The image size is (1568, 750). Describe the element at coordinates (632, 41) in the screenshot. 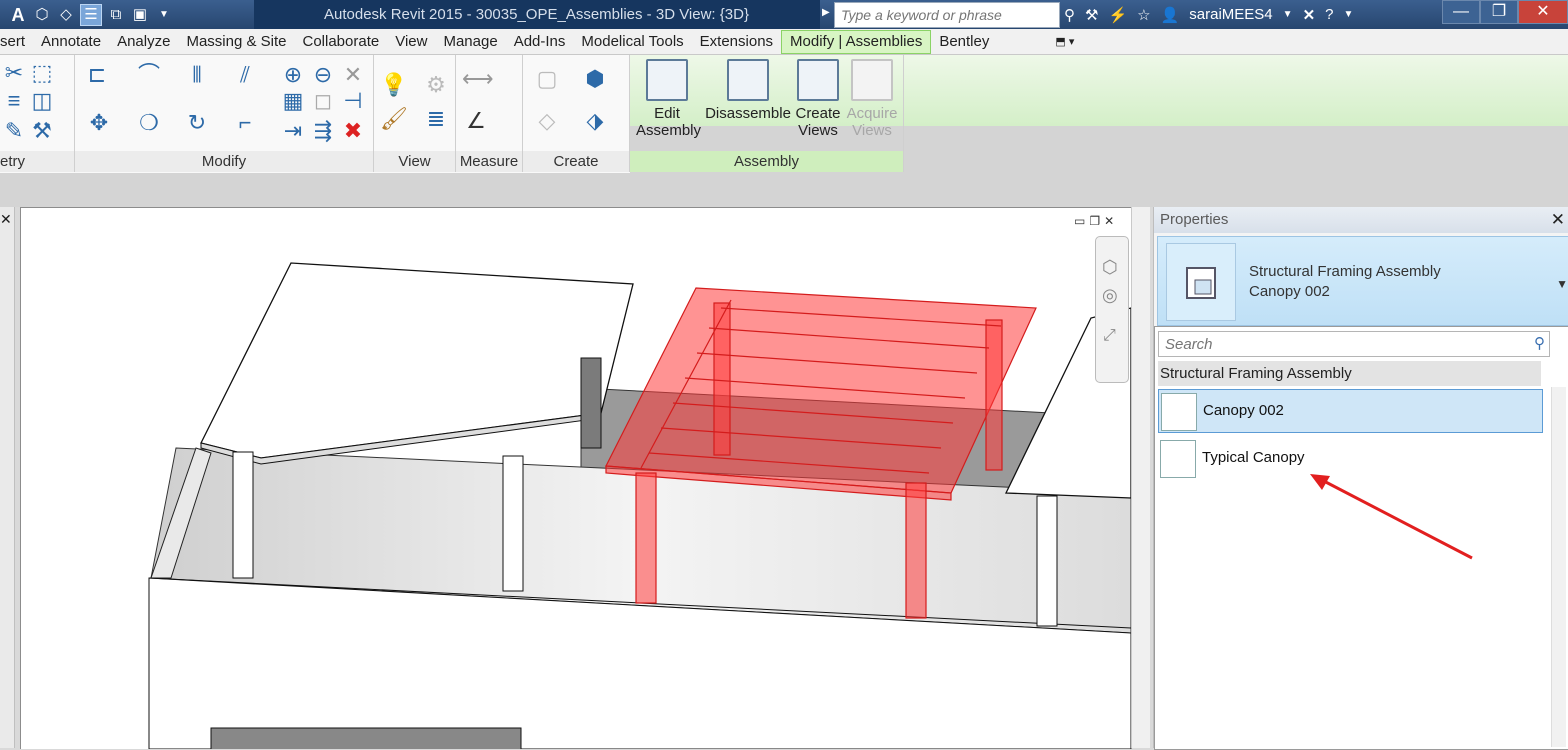

I see `tab-modelical-tools: Modelical Tools` at that location.